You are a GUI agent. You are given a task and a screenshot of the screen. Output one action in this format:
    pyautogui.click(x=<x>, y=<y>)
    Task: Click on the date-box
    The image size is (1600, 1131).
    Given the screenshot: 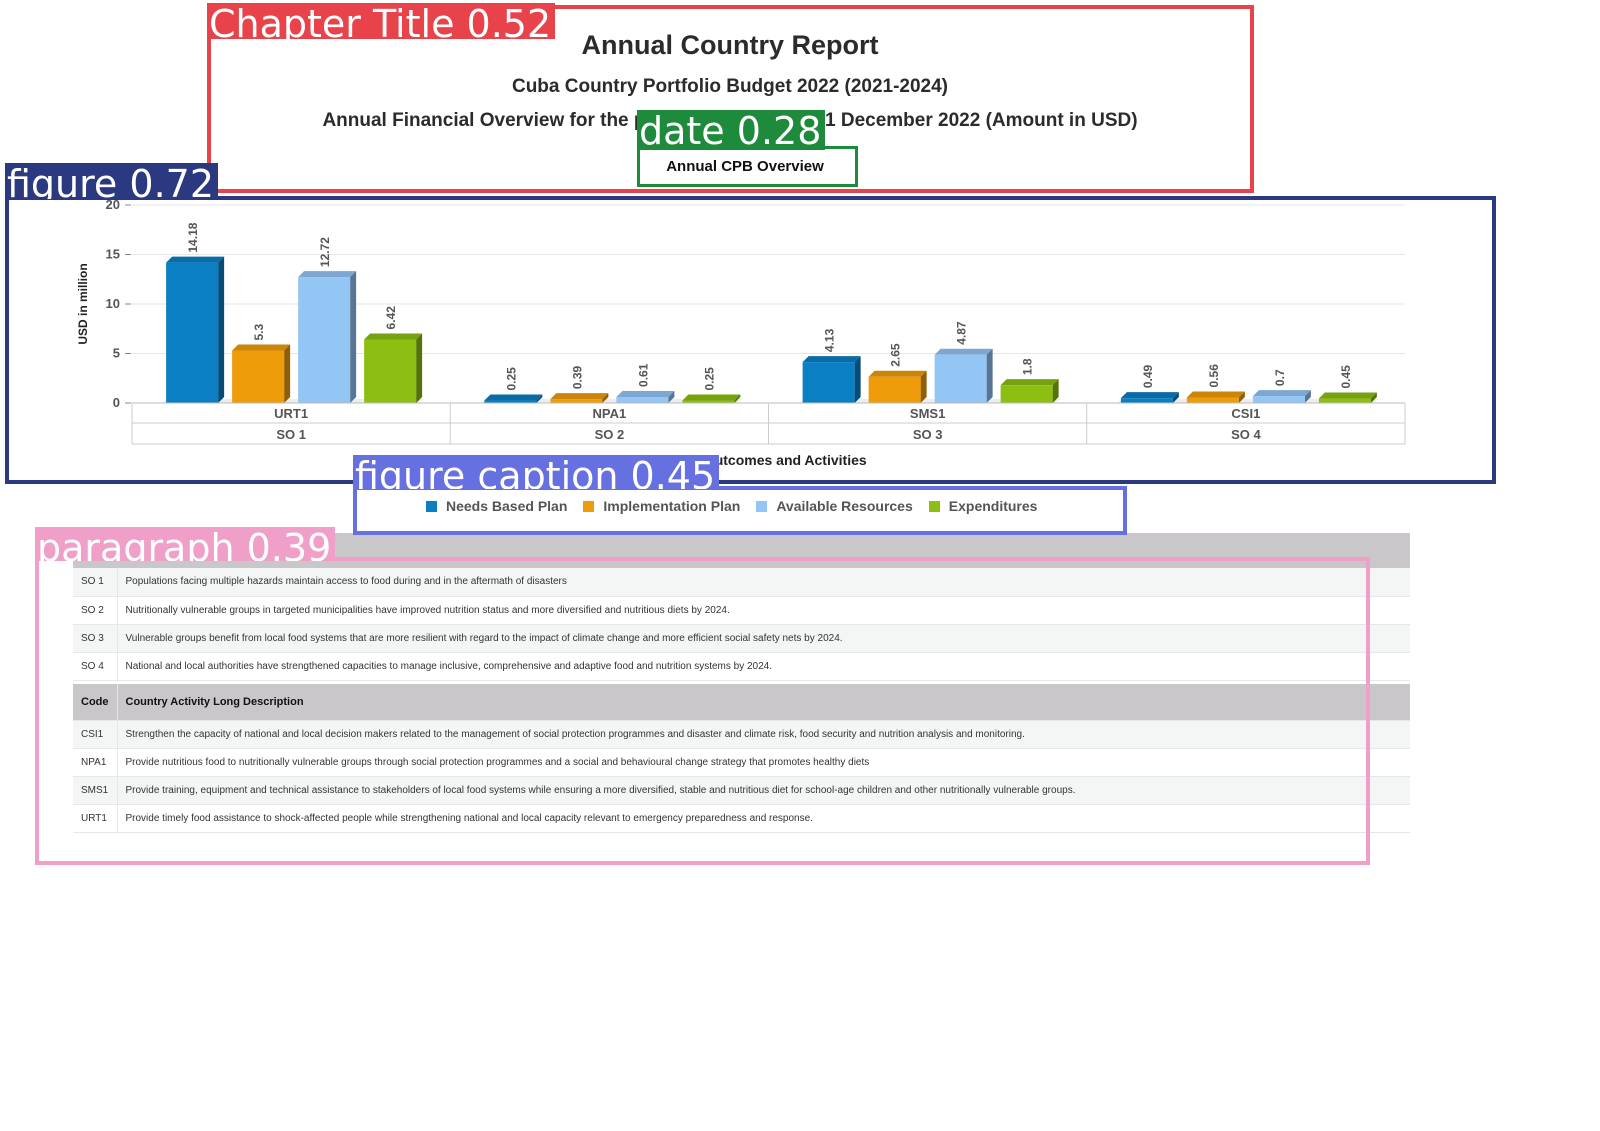 What is the action you would take?
    pyautogui.click(x=747, y=166)
    